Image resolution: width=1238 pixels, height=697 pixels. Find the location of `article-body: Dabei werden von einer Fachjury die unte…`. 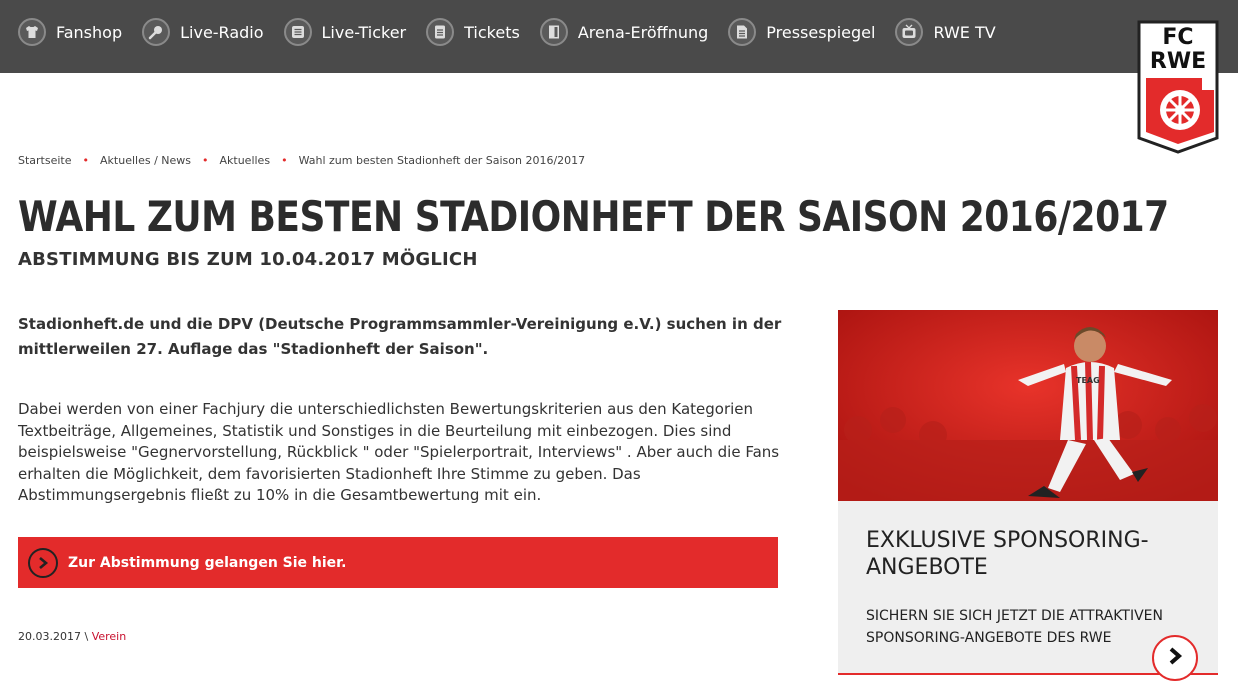

article-body: Dabei werden von einer Fachjury die unte… is located at coordinates (399, 452).